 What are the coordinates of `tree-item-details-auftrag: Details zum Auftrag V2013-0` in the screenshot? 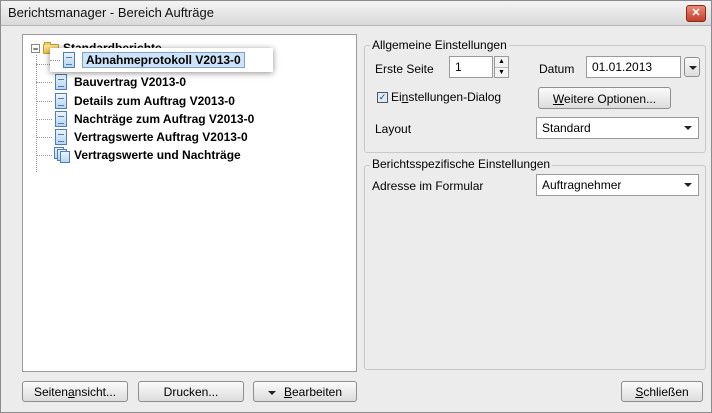 It's located at (135, 101).